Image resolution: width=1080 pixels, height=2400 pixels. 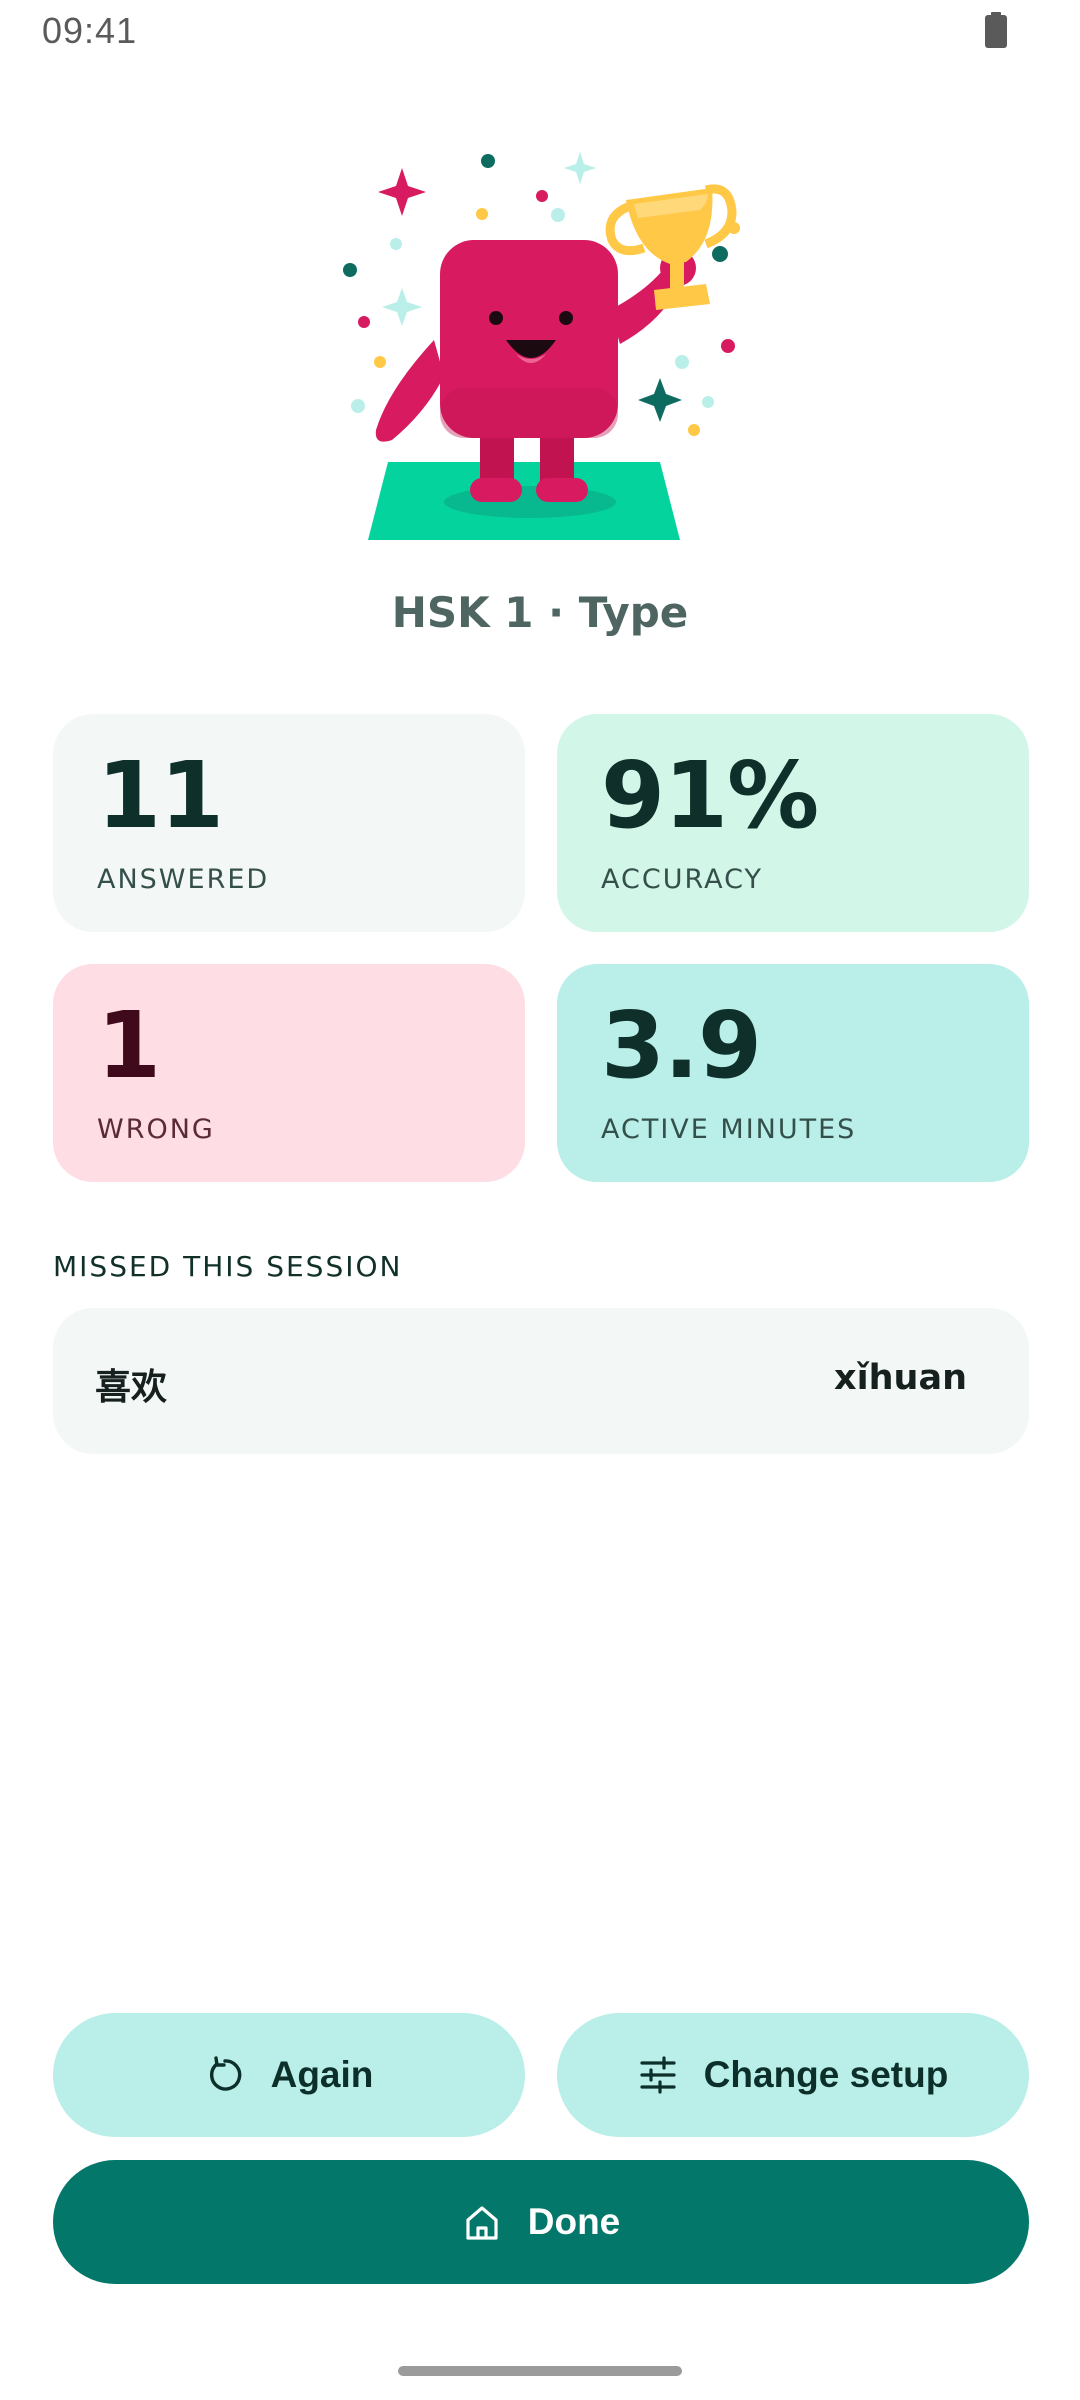 What do you see at coordinates (541, 346) in the screenshot?
I see `trophy-mascot-illustration` at bounding box center [541, 346].